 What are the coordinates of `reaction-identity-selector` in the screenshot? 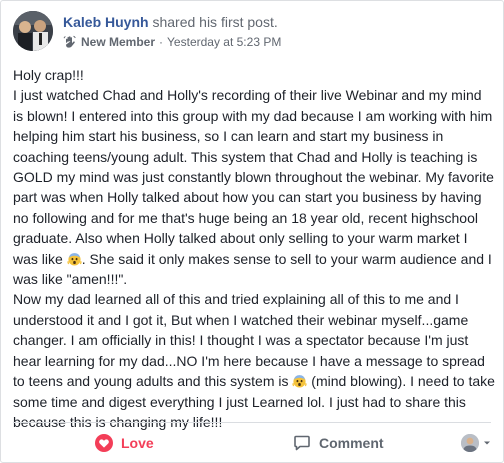 It's located at (476, 443).